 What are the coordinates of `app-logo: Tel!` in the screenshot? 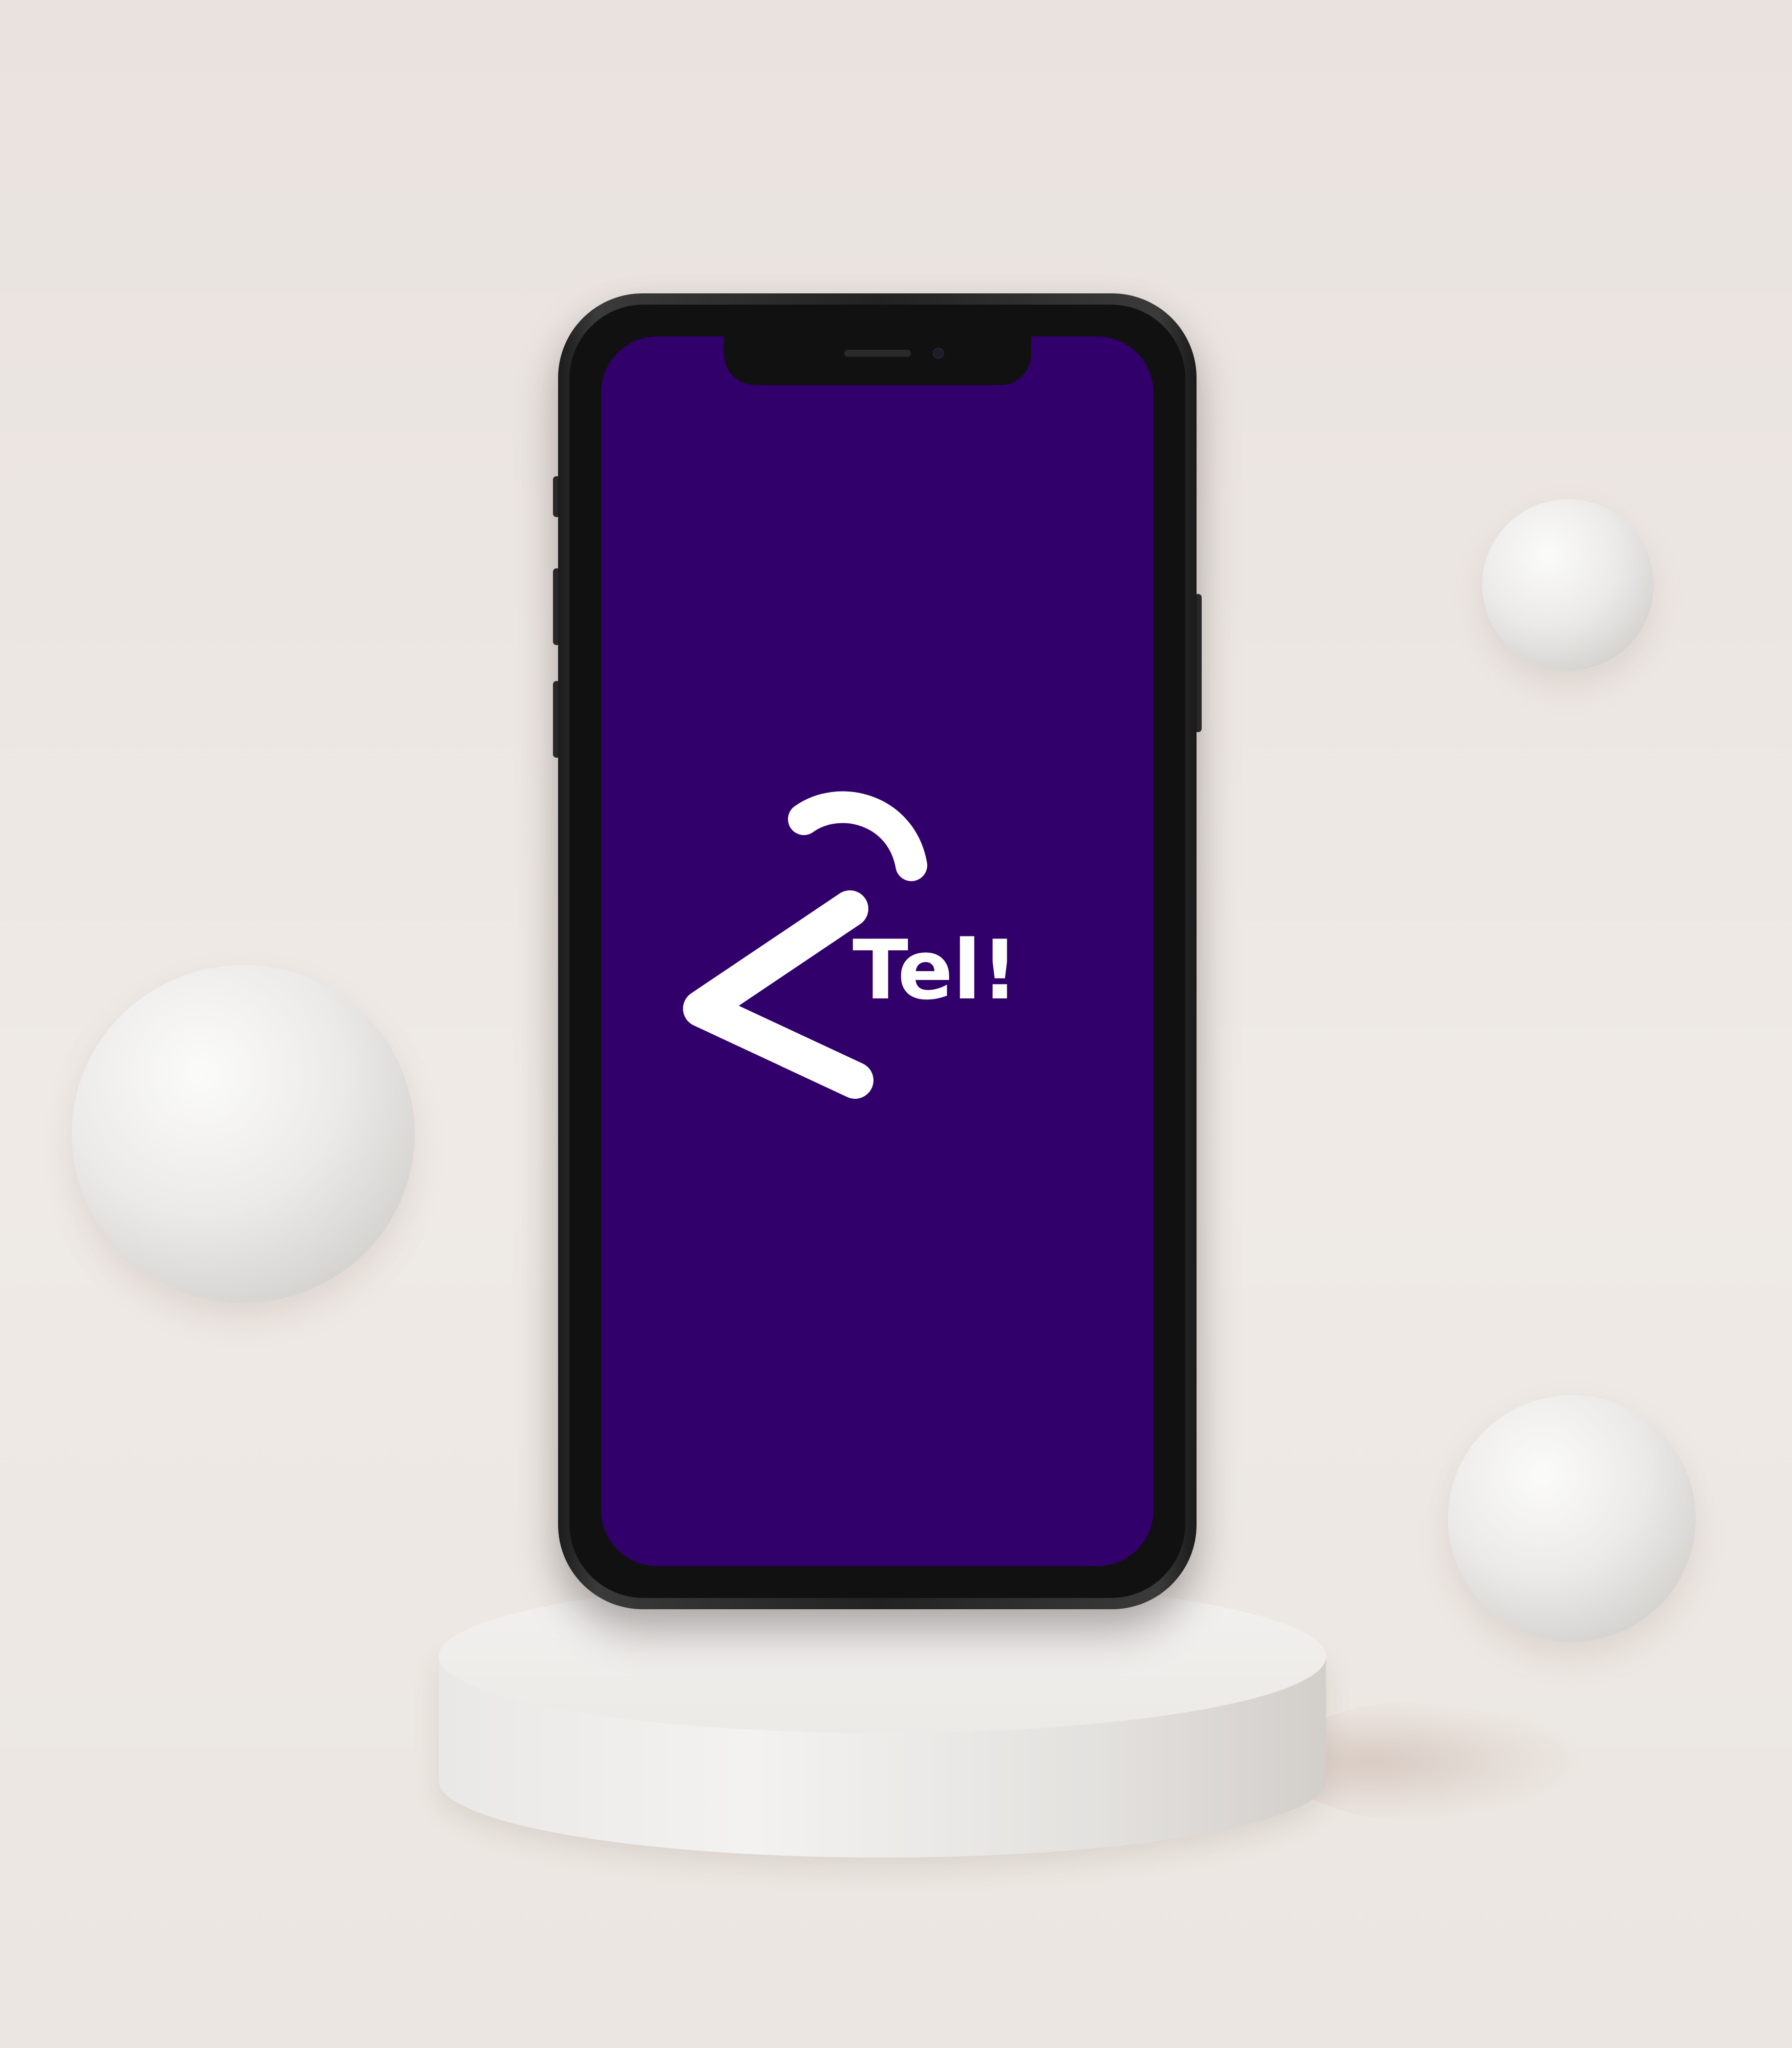 It's located at (850, 945).